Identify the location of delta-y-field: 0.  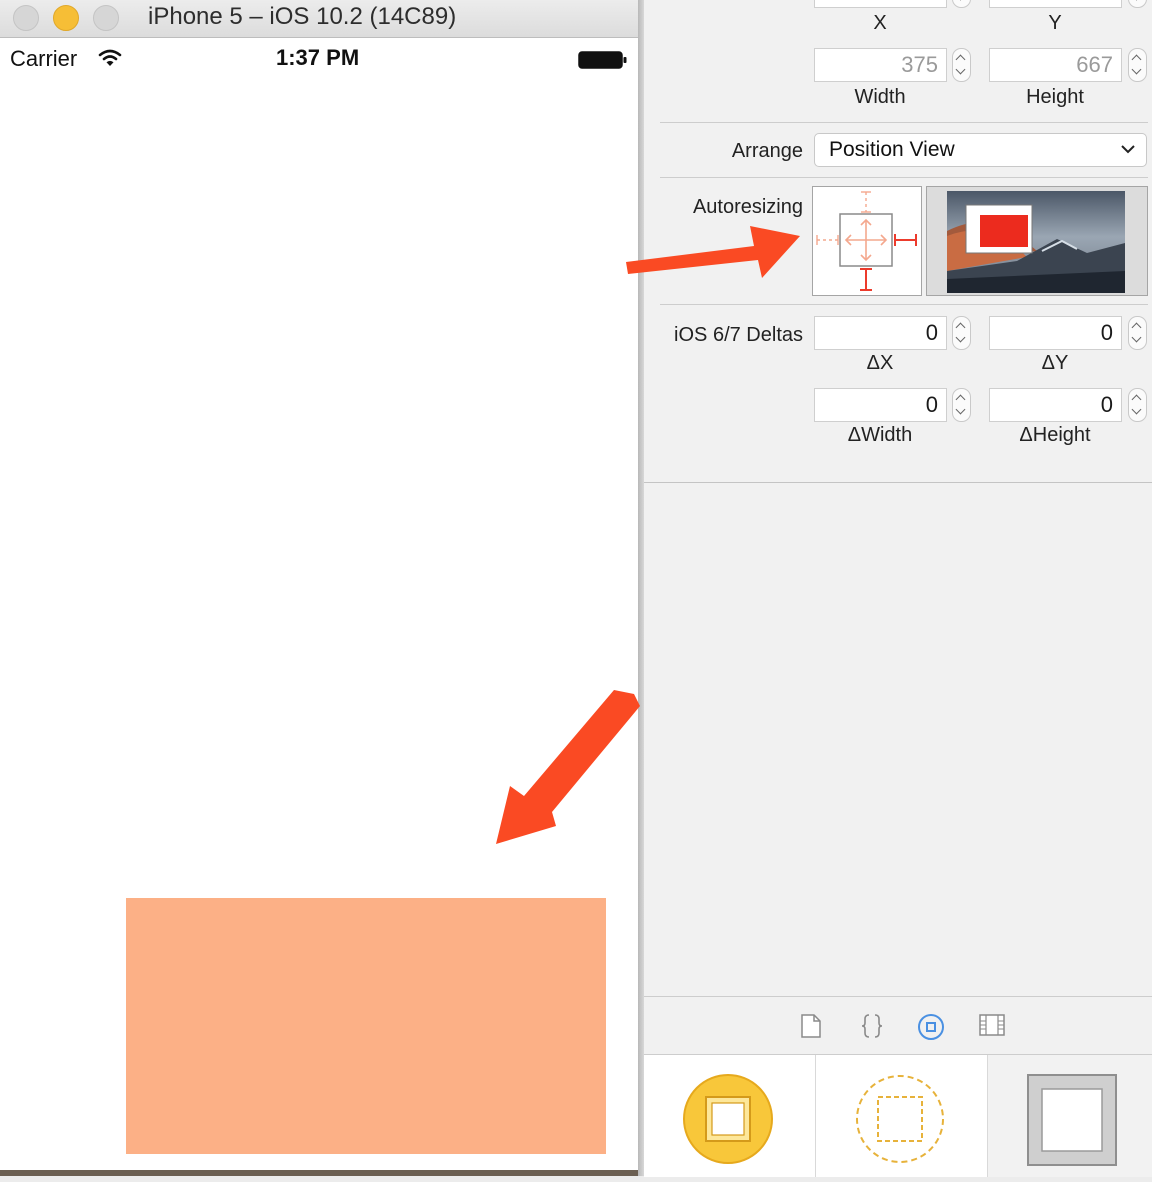
(1055, 333).